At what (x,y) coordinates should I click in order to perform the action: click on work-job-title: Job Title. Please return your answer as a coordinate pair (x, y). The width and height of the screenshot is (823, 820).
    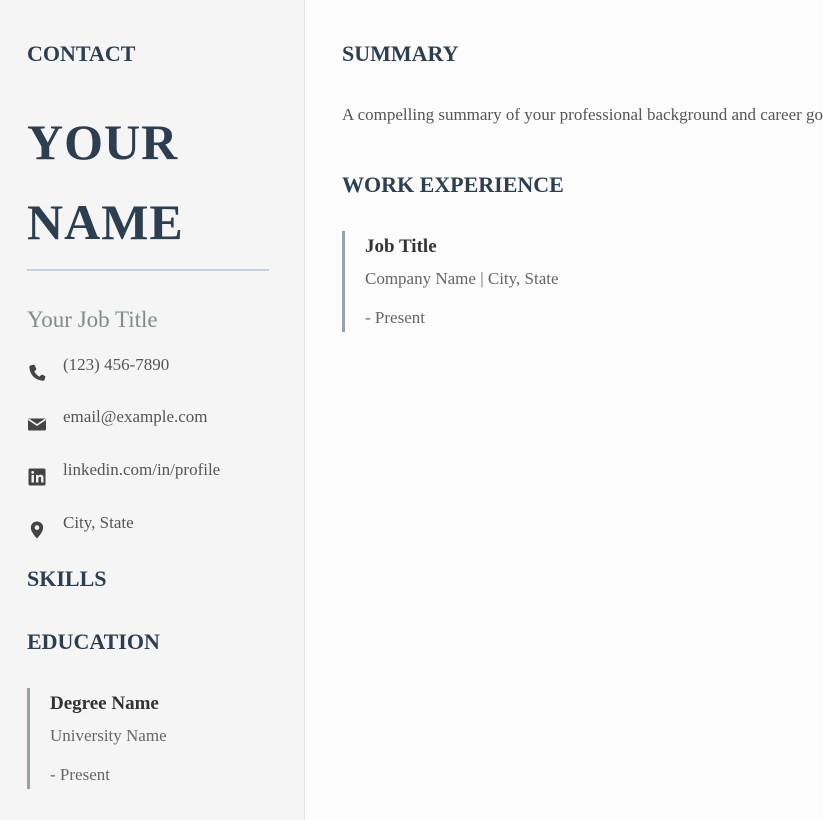
    Looking at the image, I should click on (401, 246).